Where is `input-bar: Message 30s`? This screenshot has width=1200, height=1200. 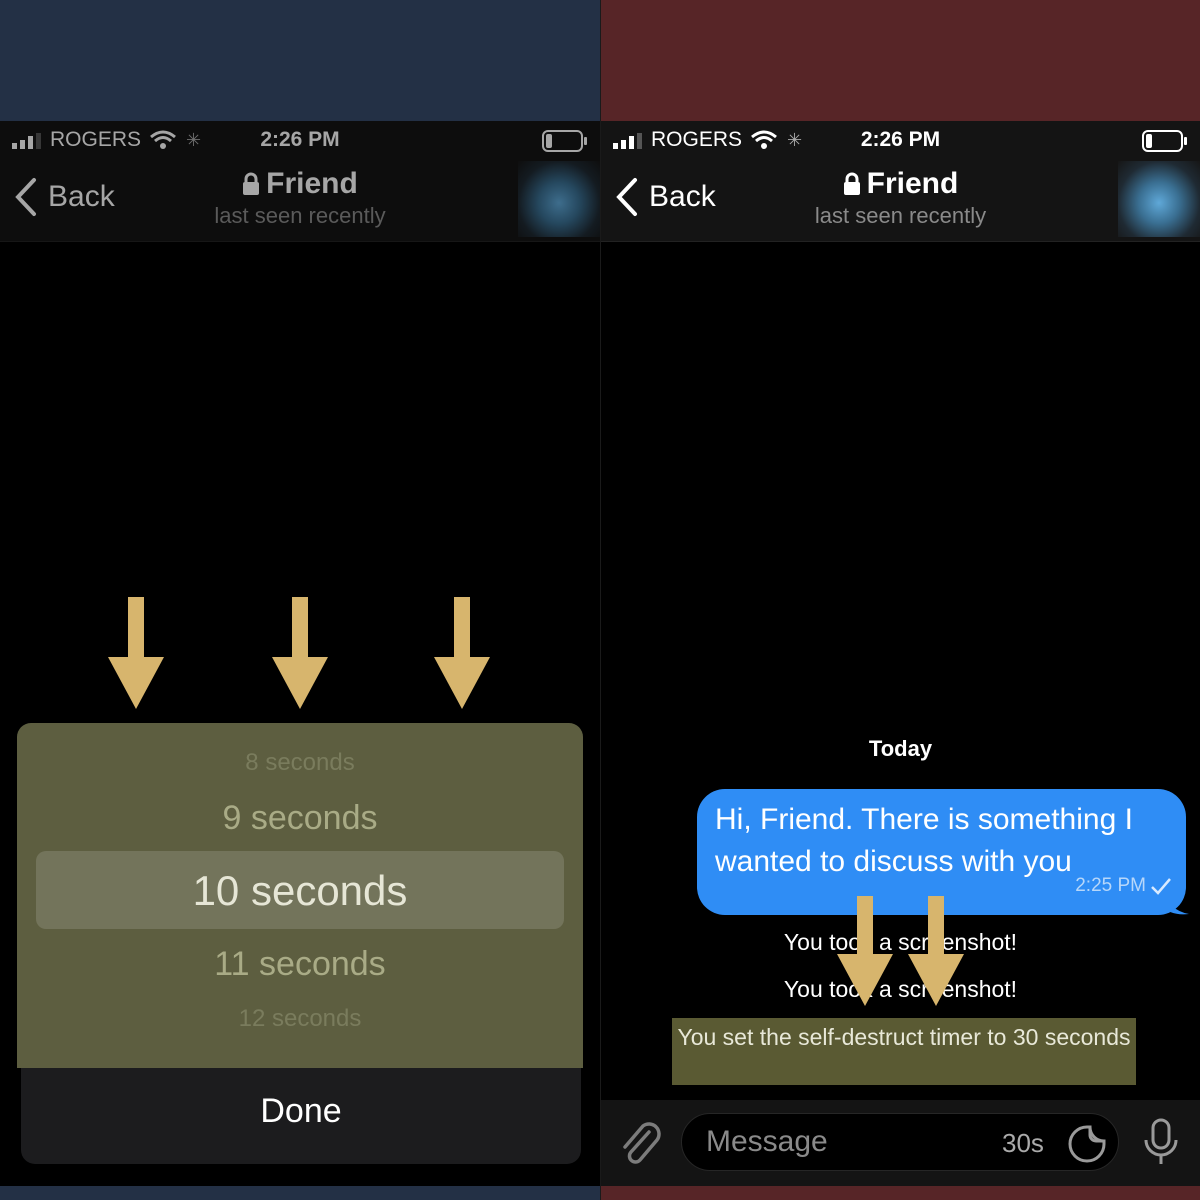
input-bar: Message 30s is located at coordinates (900, 1143).